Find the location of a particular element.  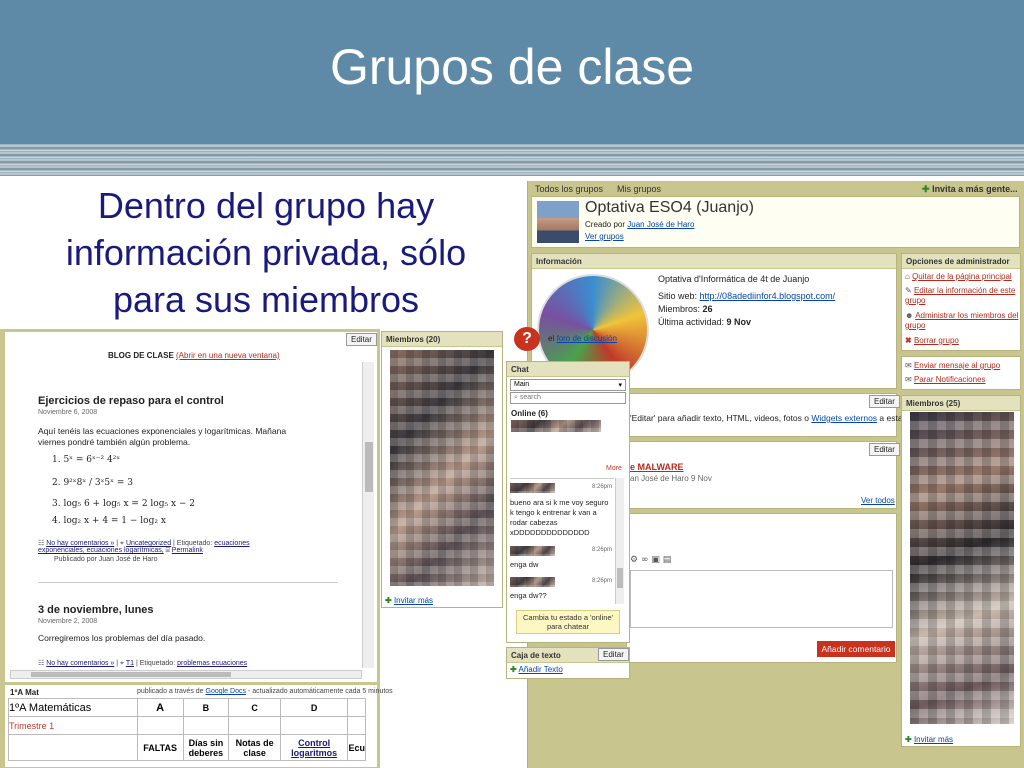

column-header: D is located at coordinates (314, 707).